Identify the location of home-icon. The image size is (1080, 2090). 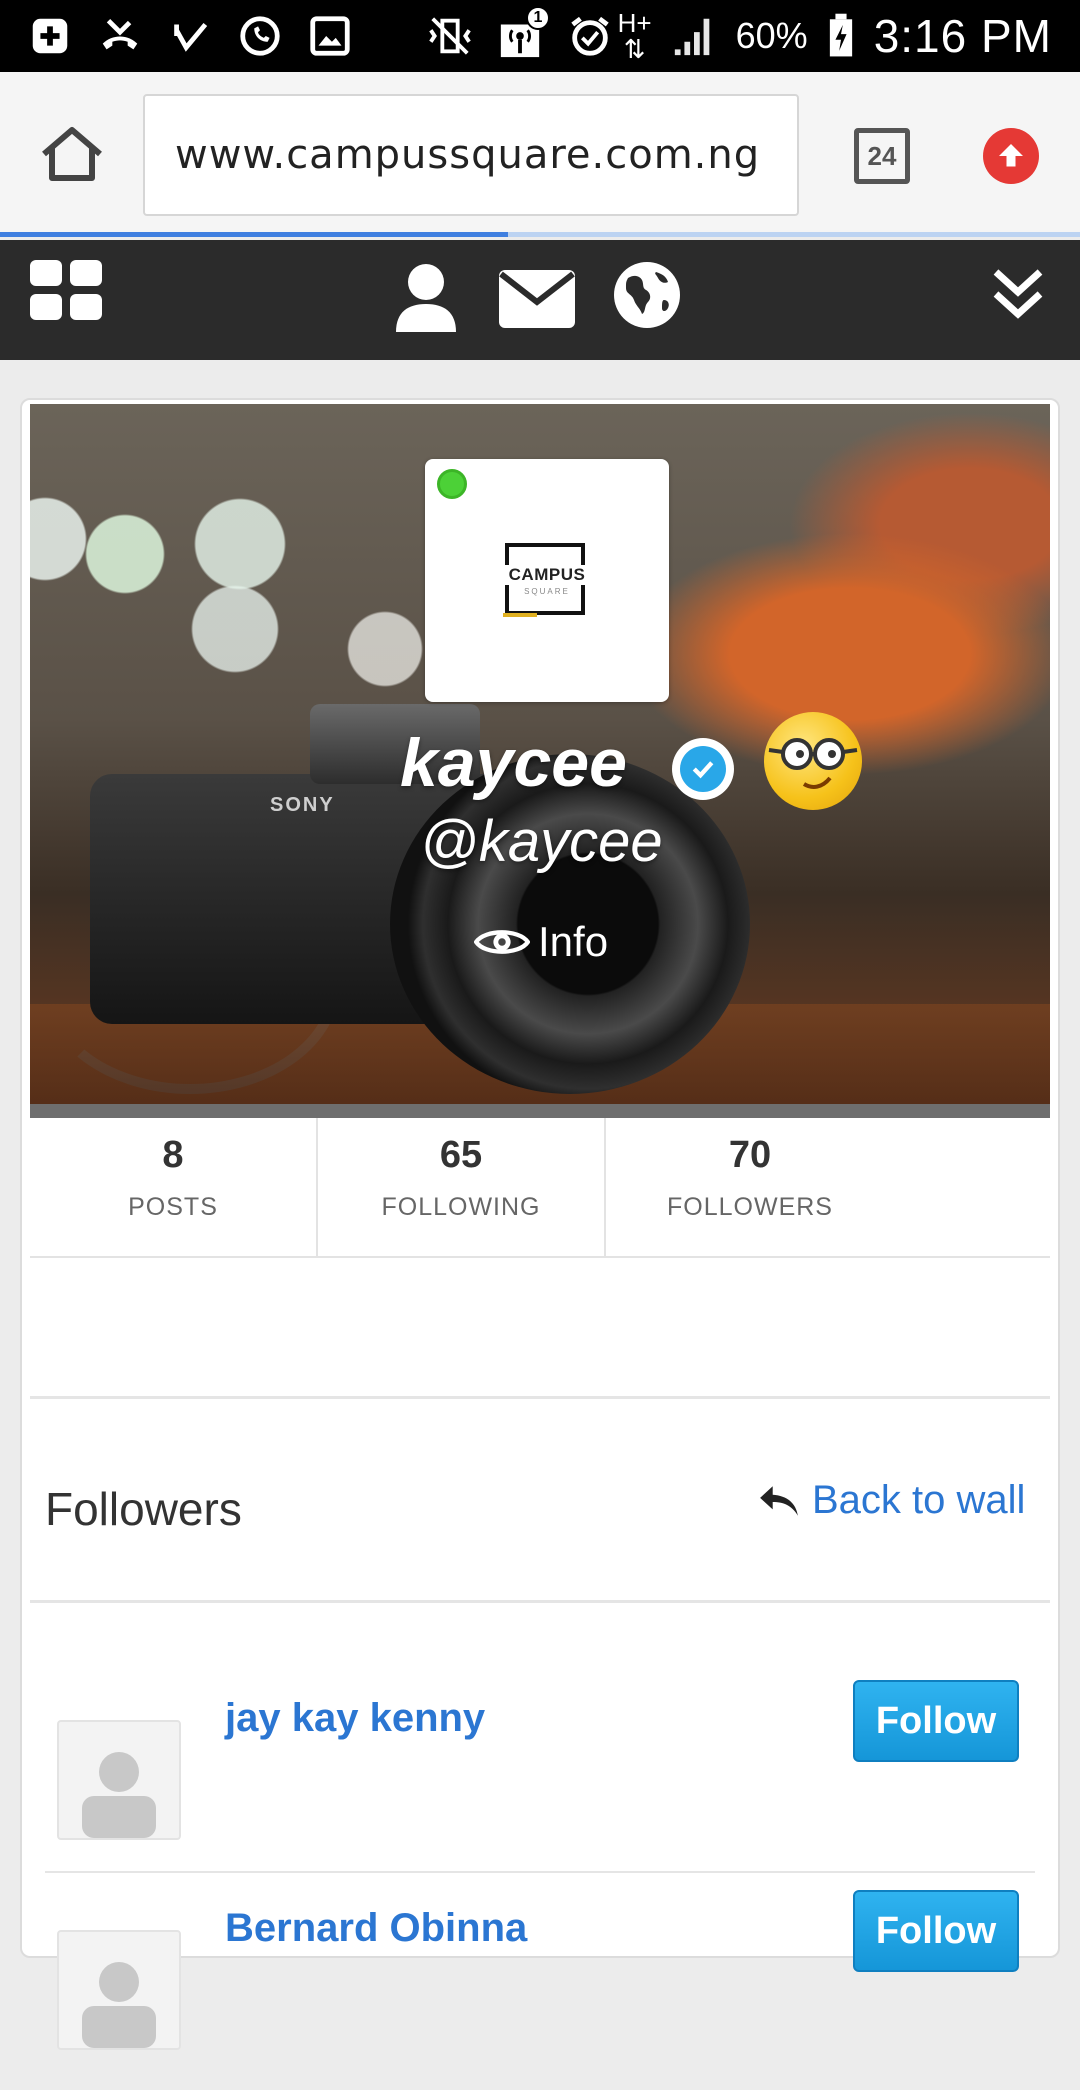
(72, 154).